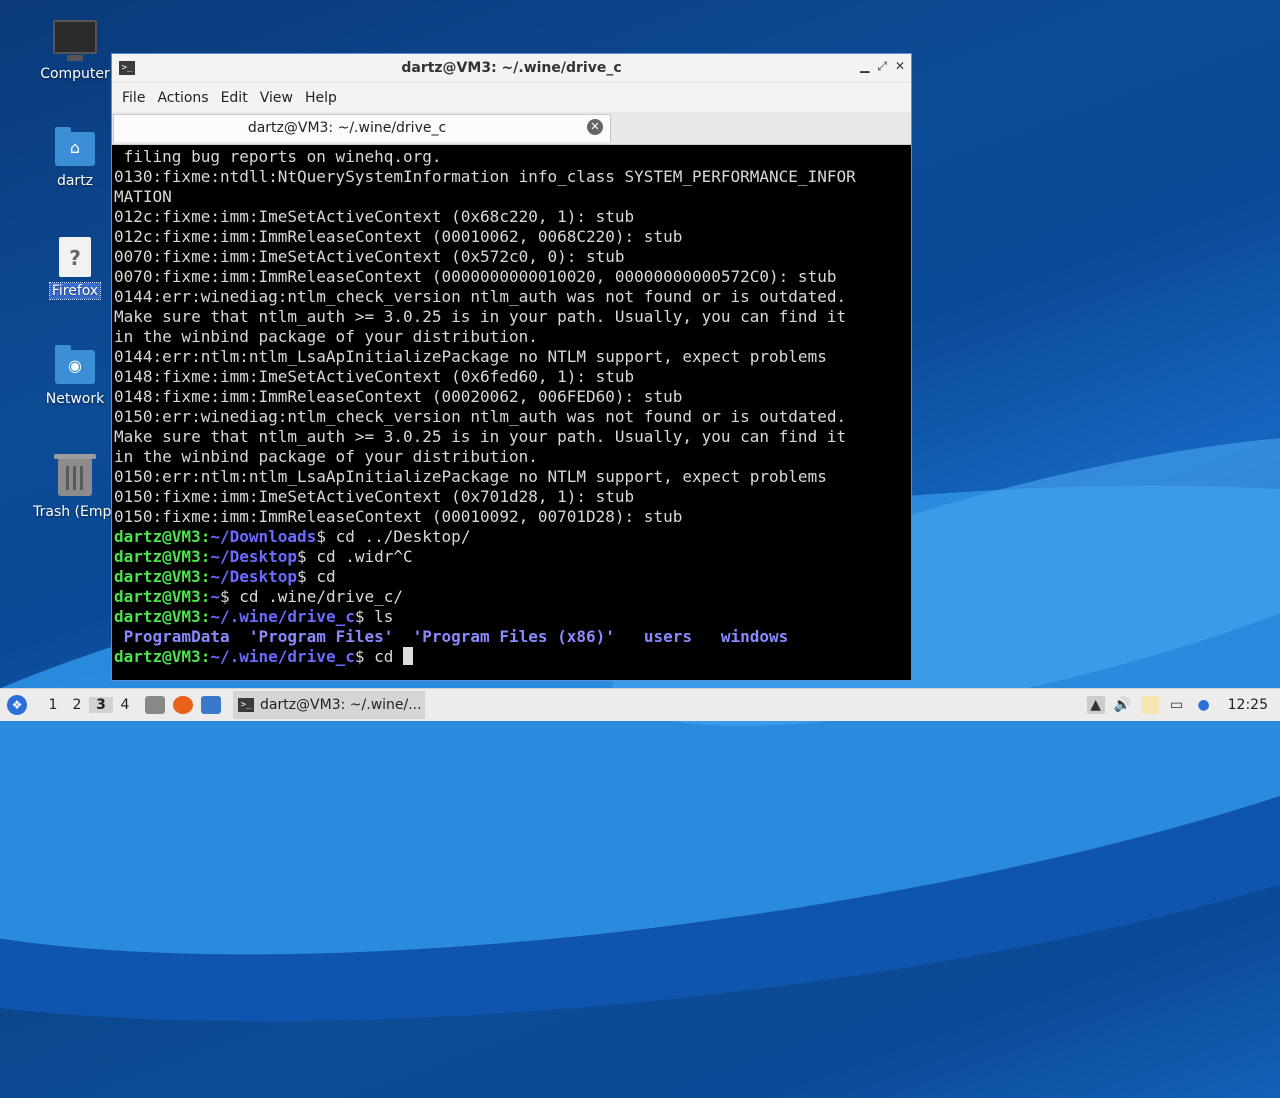  I want to click on terminal-icon: >_, so click(246, 705).